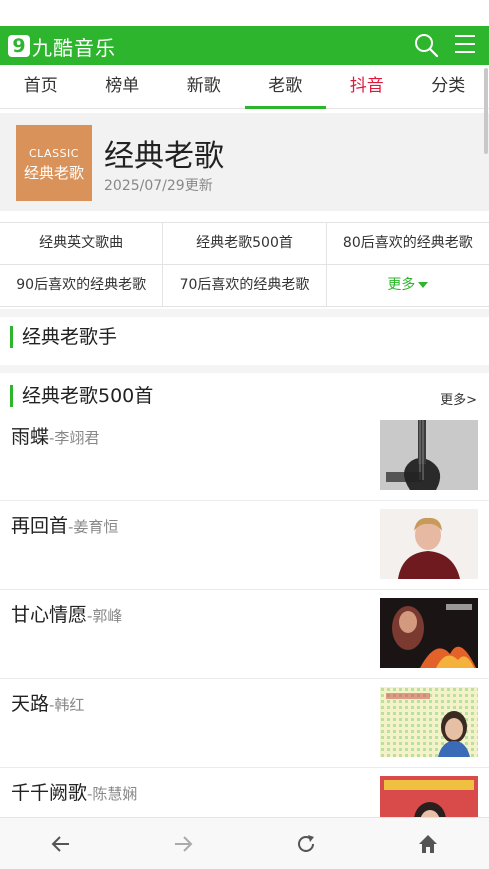  Describe the element at coordinates (465, 45) in the screenshot. I see `menu-icon` at that location.